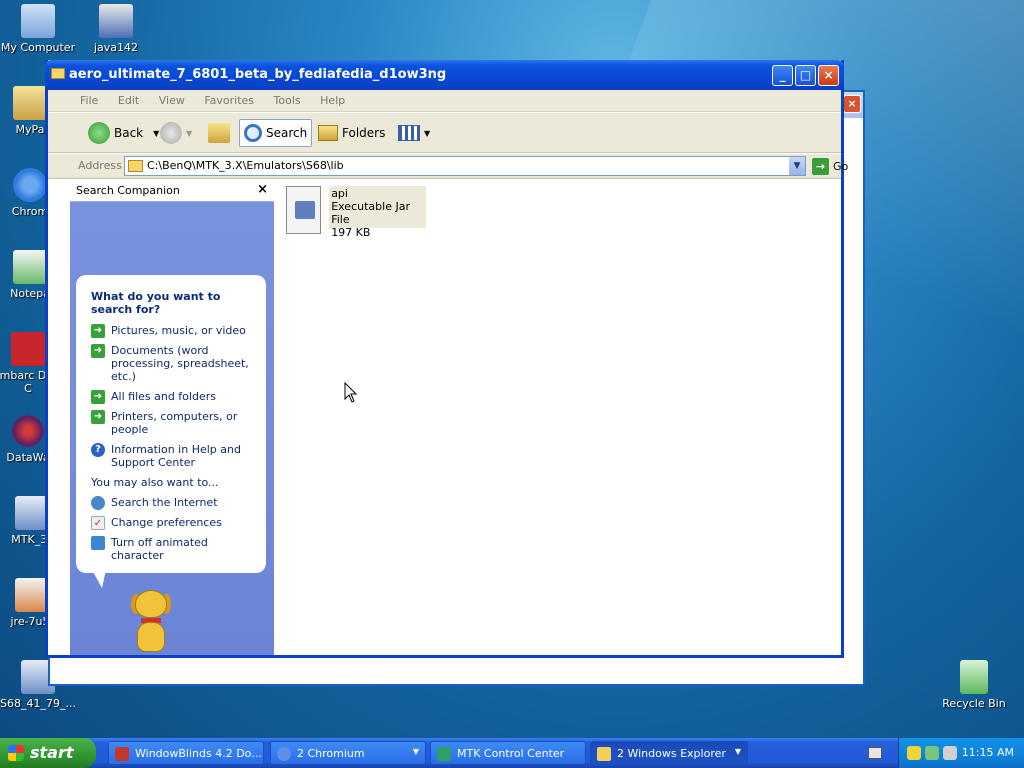 Image resolution: width=1024 pixels, height=768 pixels. Describe the element at coordinates (151, 637) in the screenshot. I see `dog-body` at that location.